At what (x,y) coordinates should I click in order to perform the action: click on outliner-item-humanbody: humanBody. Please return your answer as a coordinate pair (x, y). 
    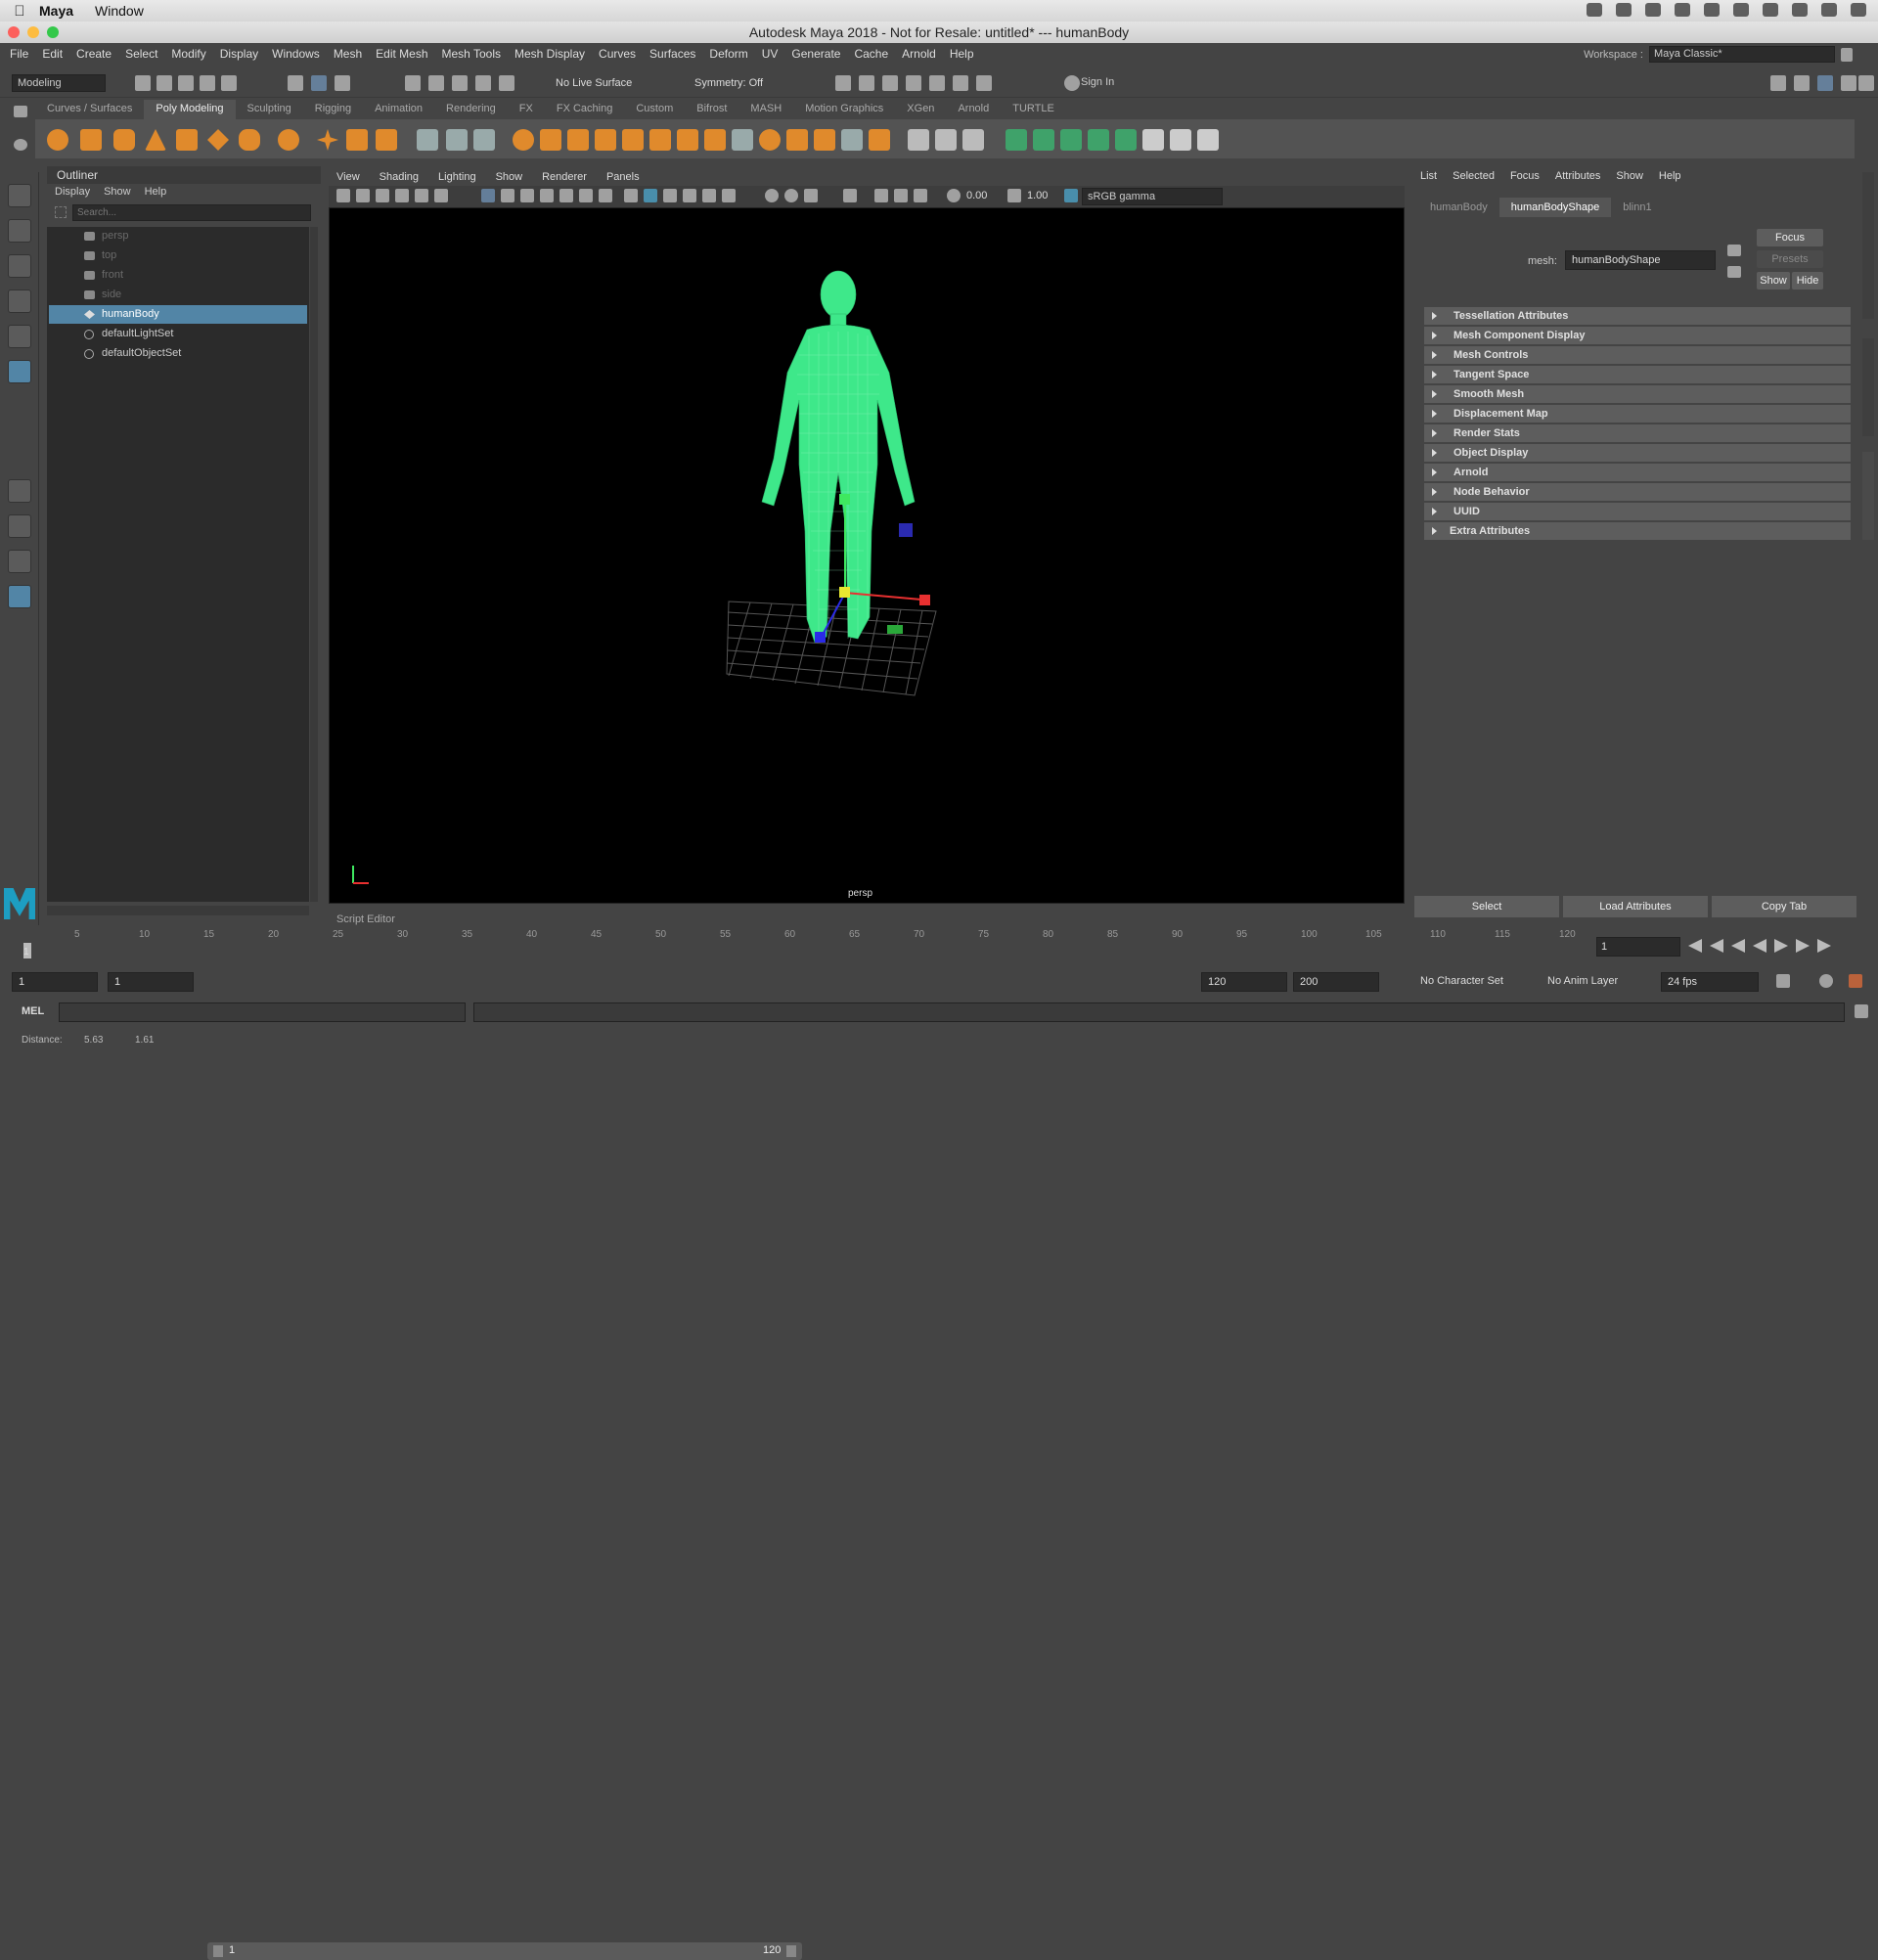
    Looking at the image, I should click on (178, 314).